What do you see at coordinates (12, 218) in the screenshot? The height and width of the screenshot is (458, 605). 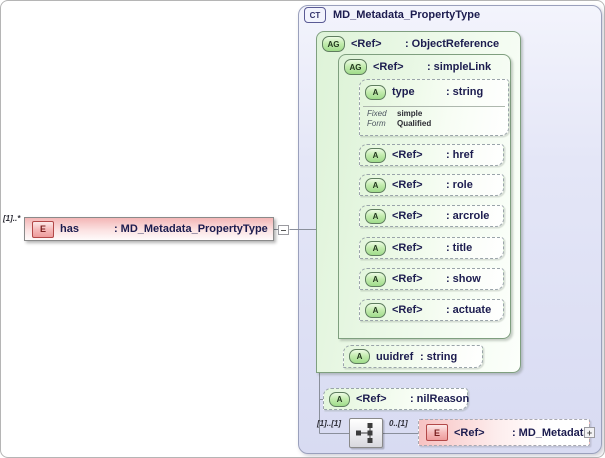 I see `source-element-cardinality: [1]..*` at bounding box center [12, 218].